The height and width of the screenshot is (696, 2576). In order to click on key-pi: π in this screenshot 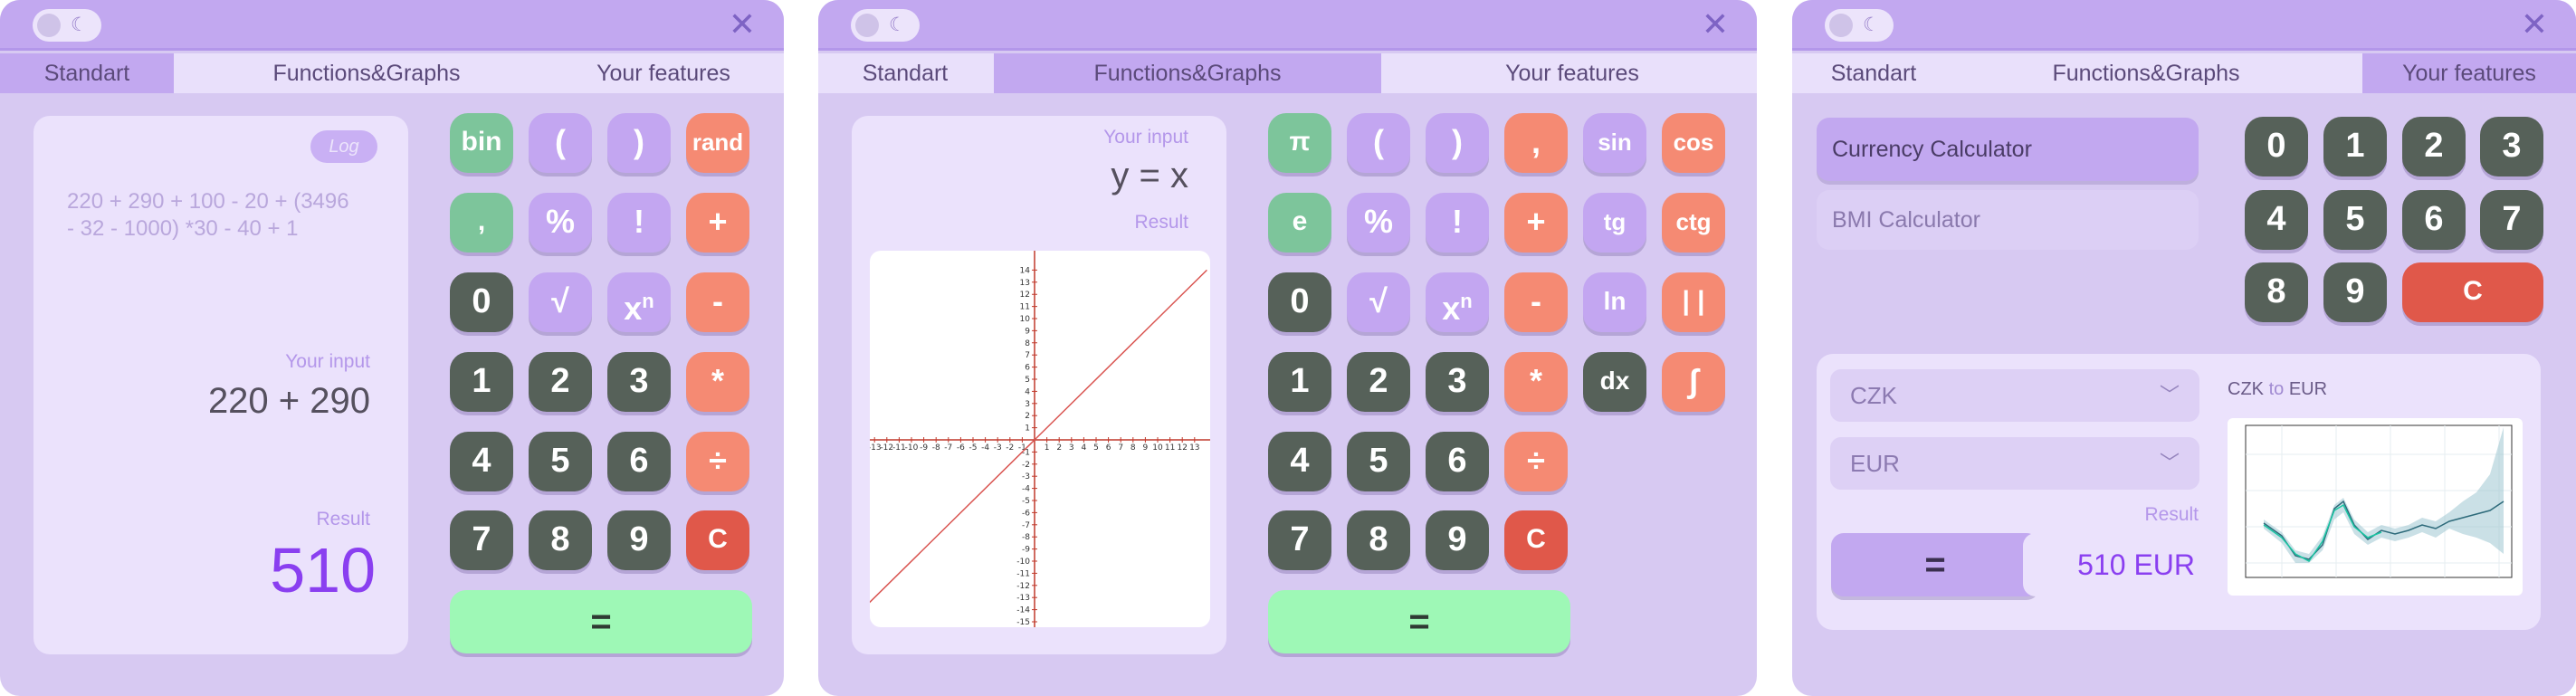, I will do `click(1300, 143)`.